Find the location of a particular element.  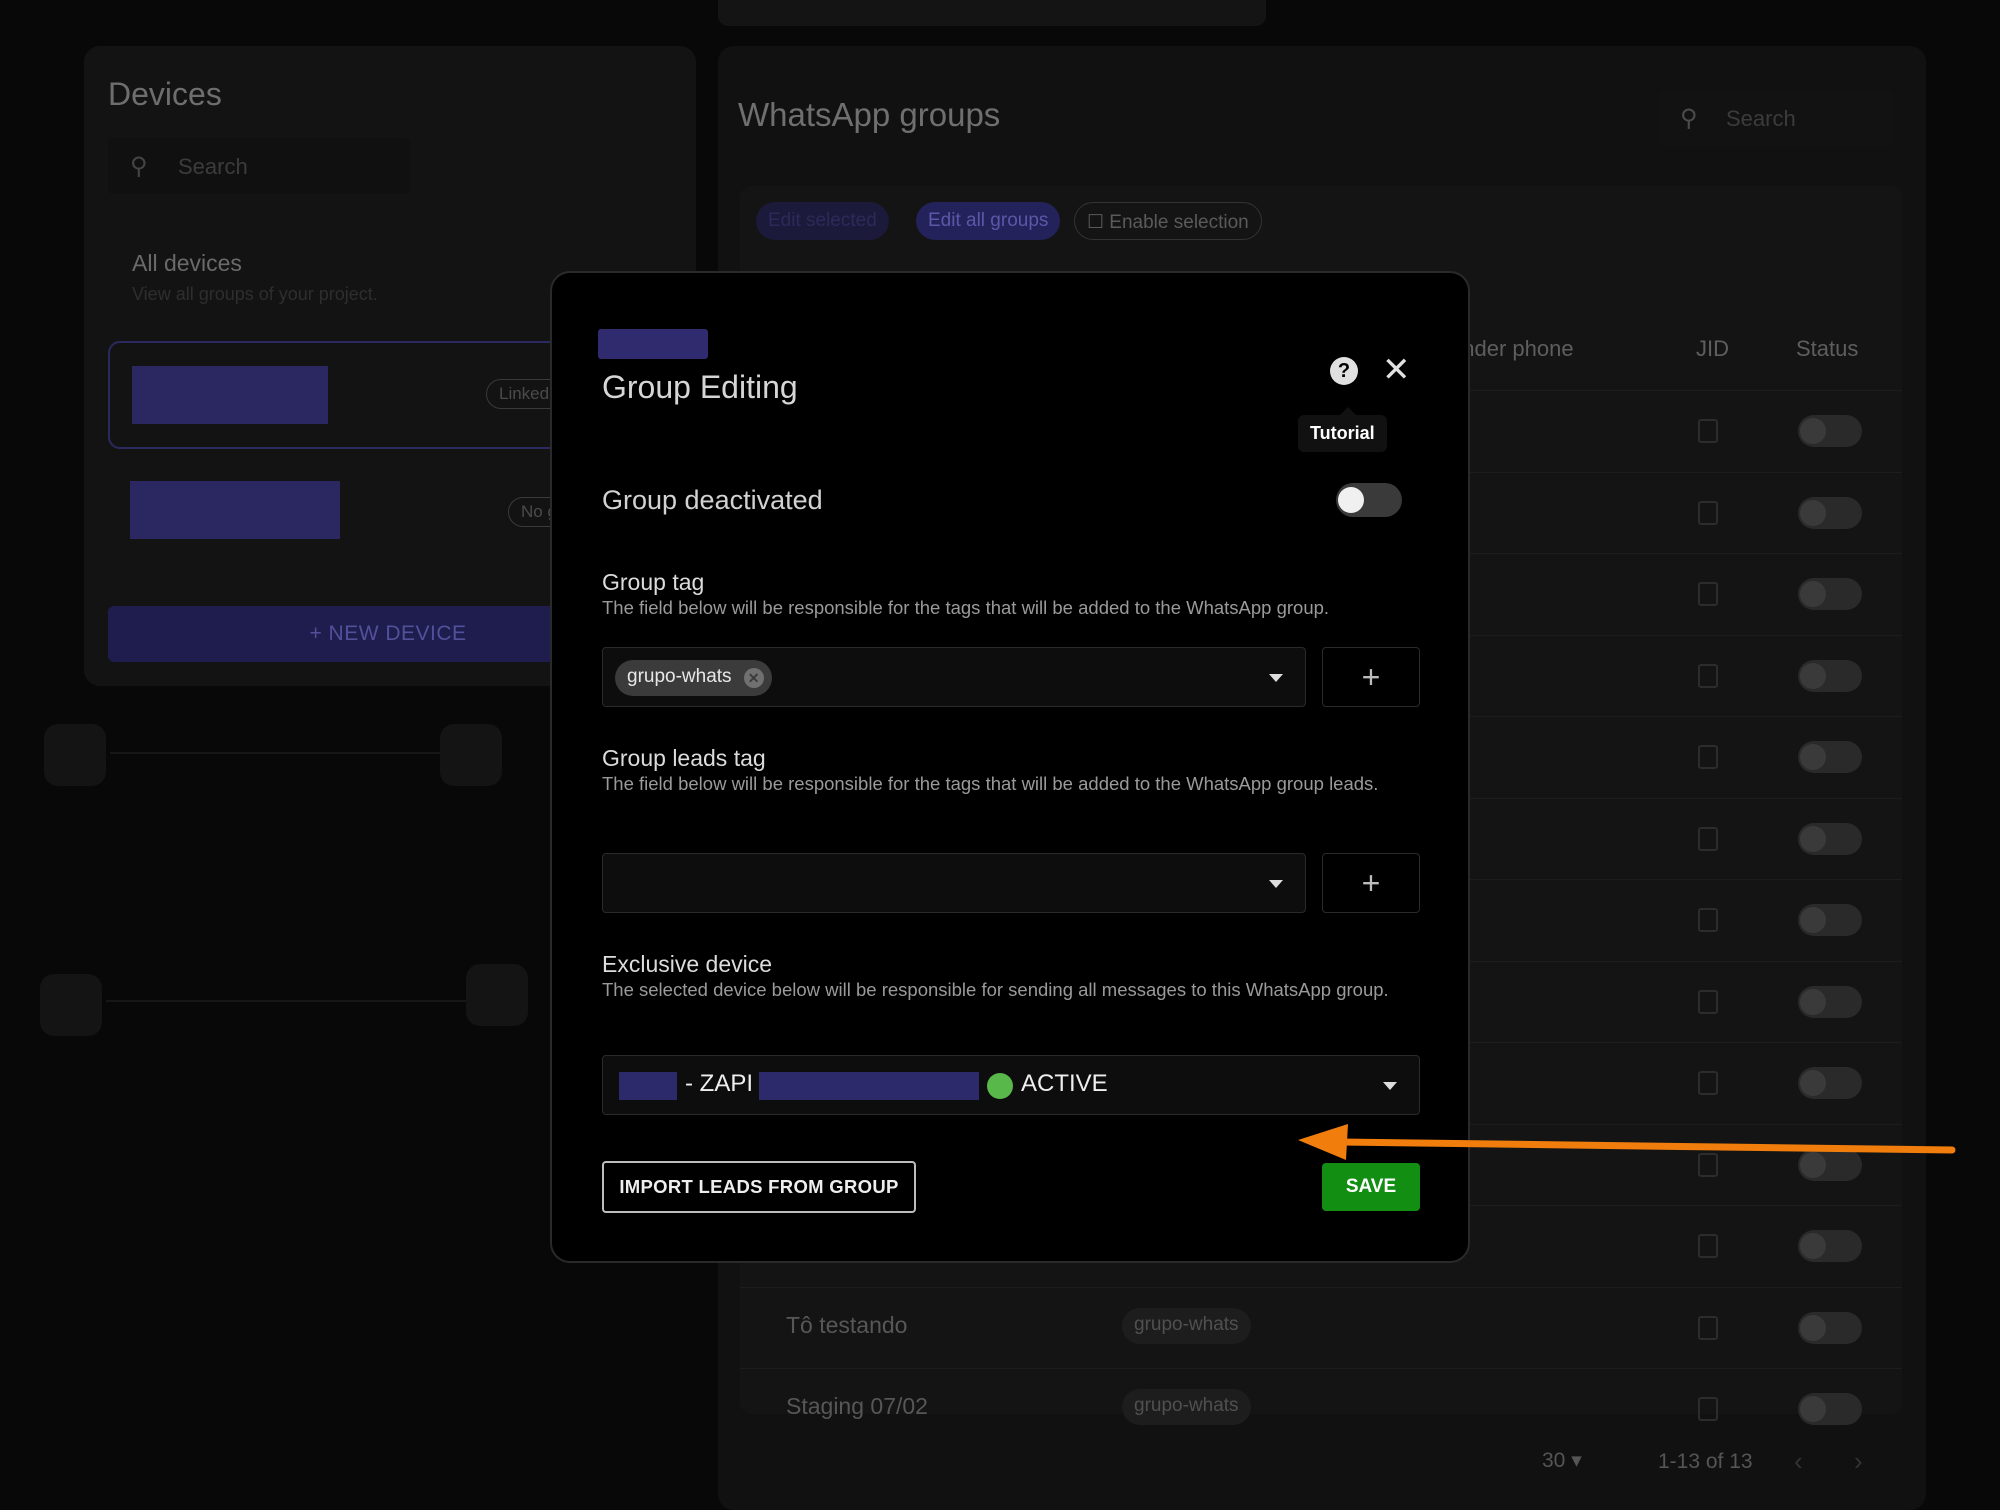

green-circle-icon is located at coordinates (1000, 1086).